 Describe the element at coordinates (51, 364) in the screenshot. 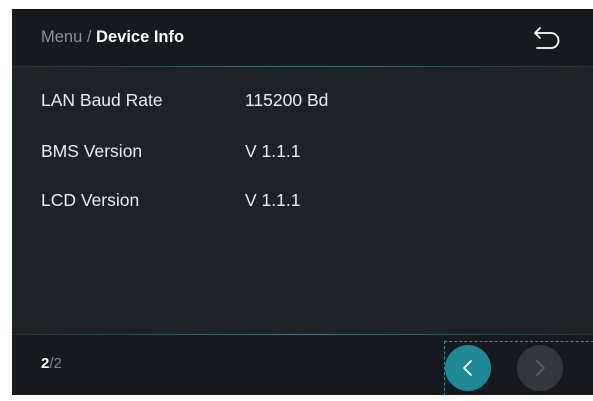

I see `page-indicator: 2/2` at that location.